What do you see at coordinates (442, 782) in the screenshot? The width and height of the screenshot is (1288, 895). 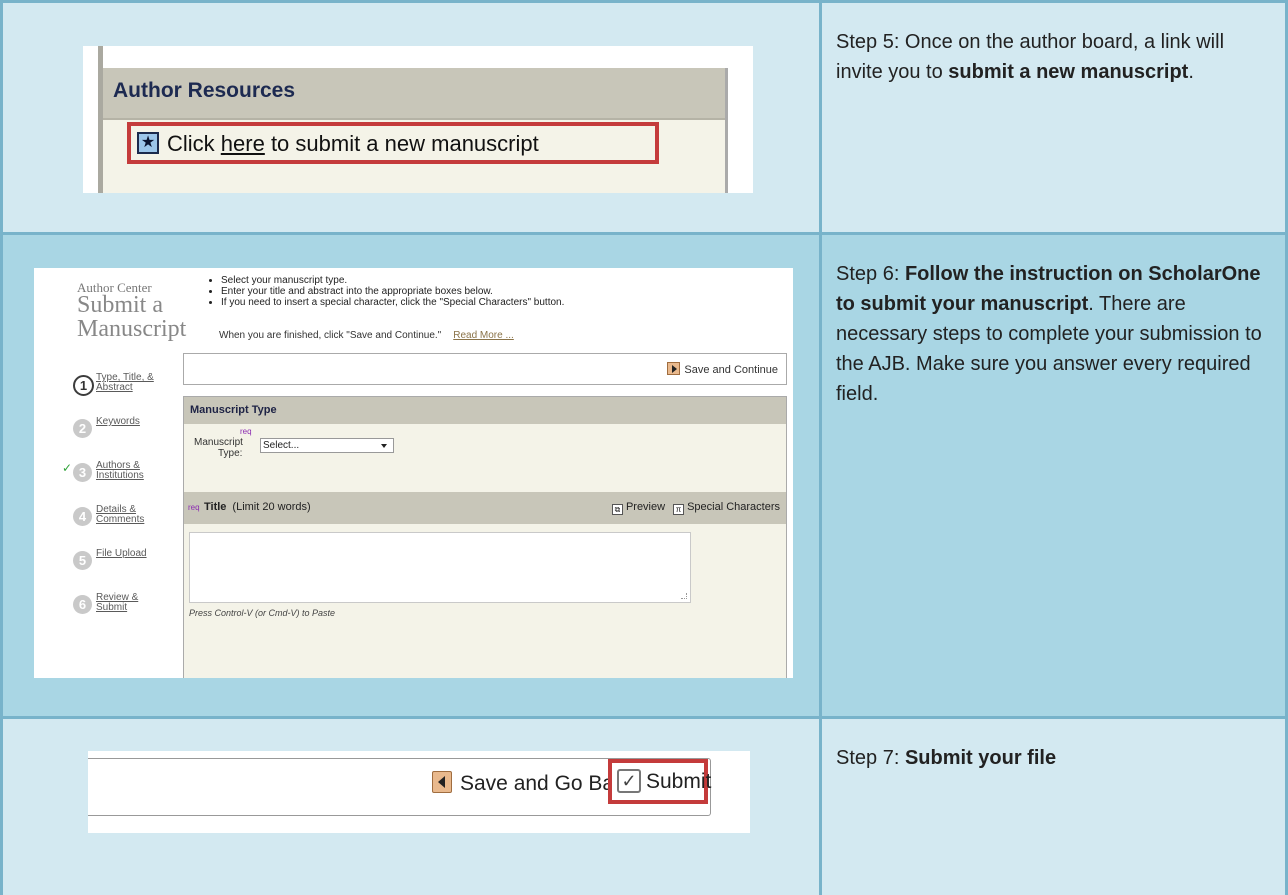 I see `arrow-left-icon` at bounding box center [442, 782].